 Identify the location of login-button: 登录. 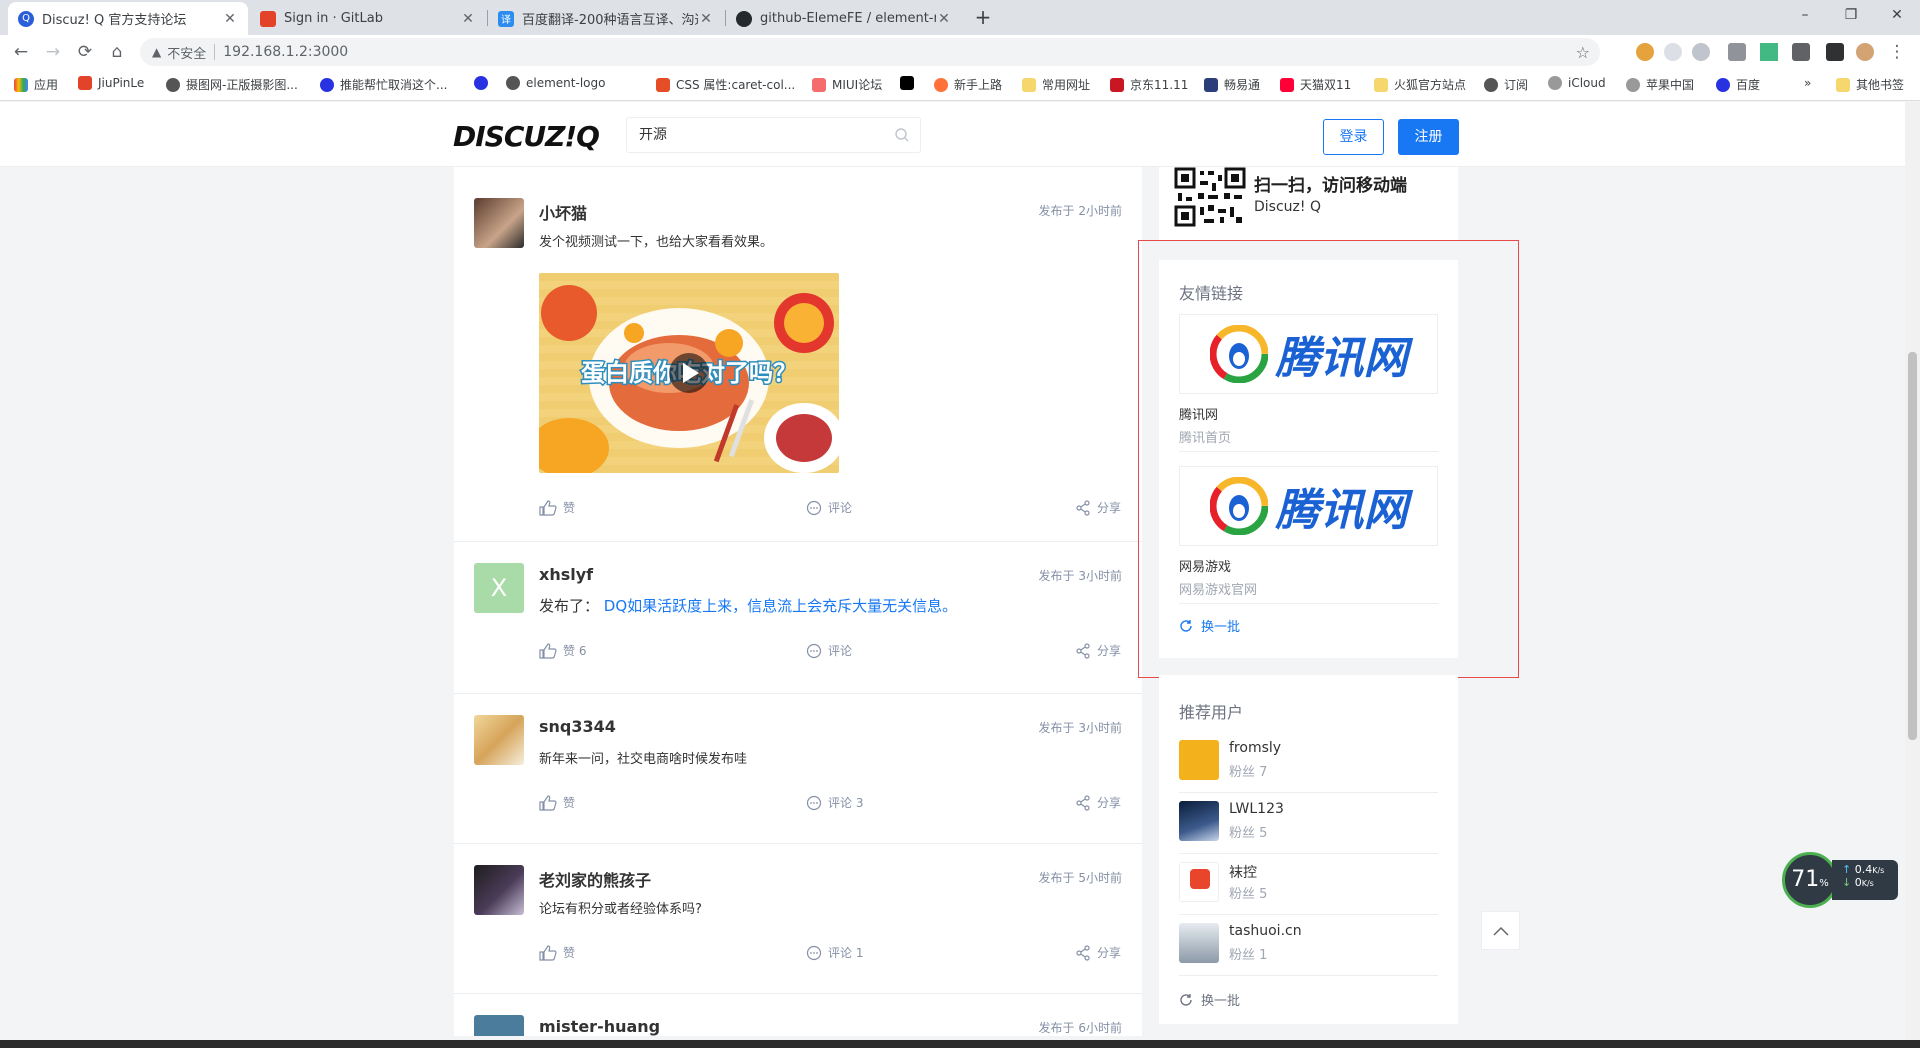
(1353, 137).